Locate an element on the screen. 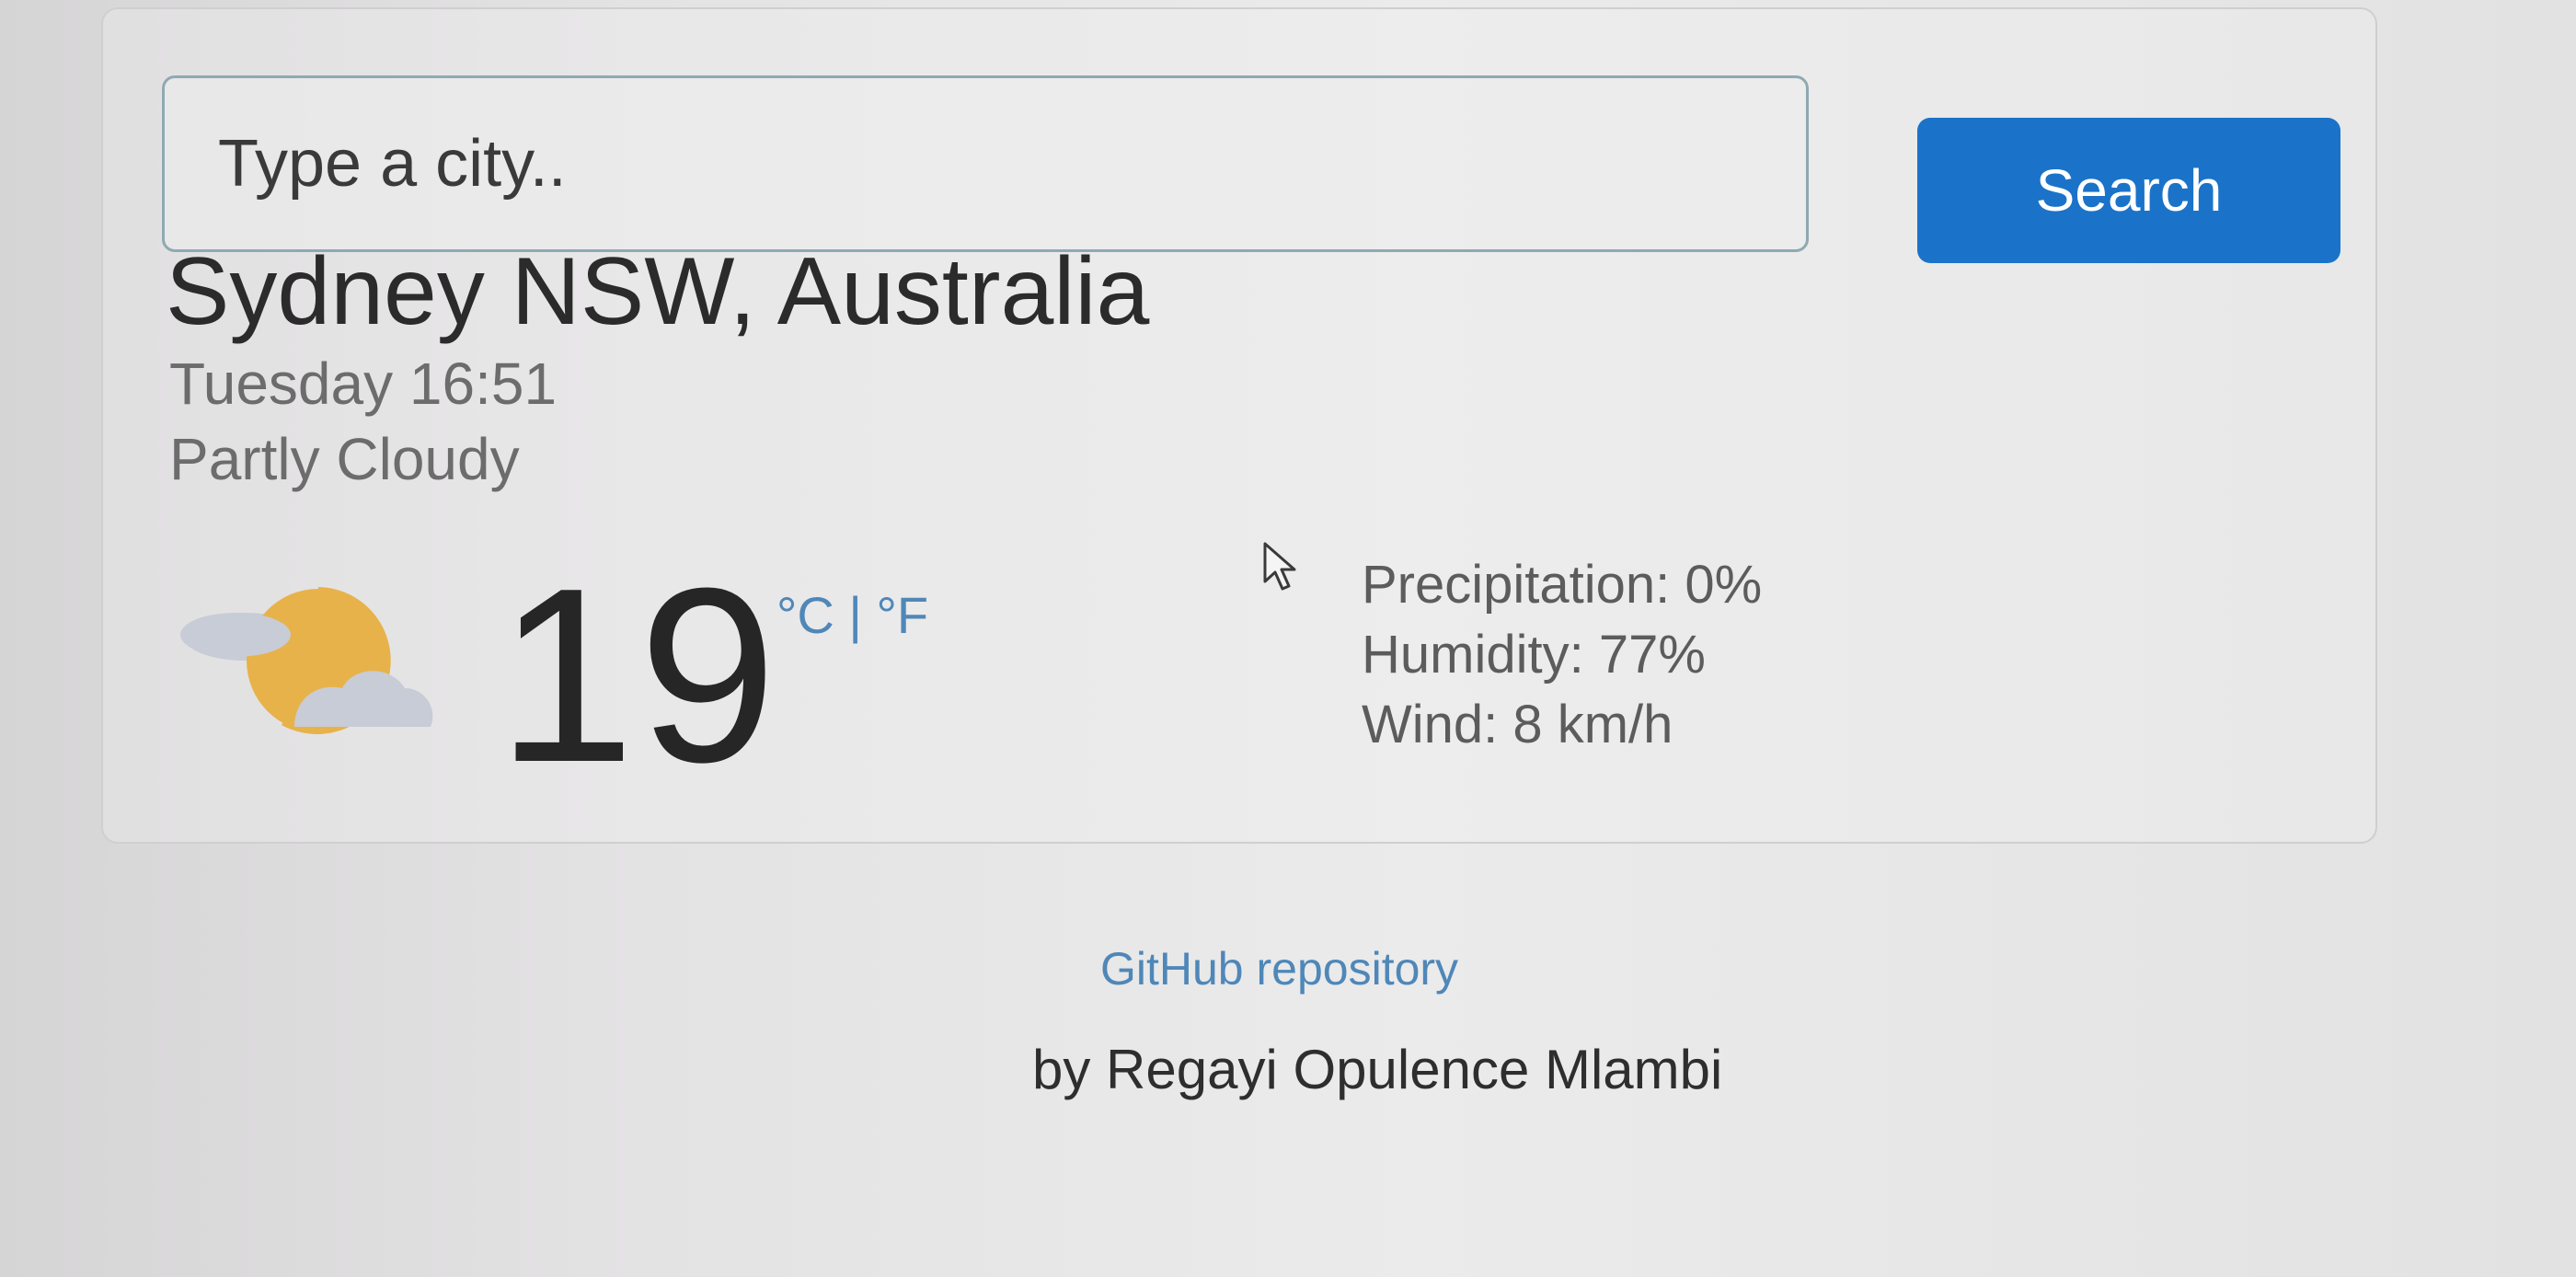 The width and height of the screenshot is (2576, 1277). celsius-link: °C is located at coordinates (805, 615).